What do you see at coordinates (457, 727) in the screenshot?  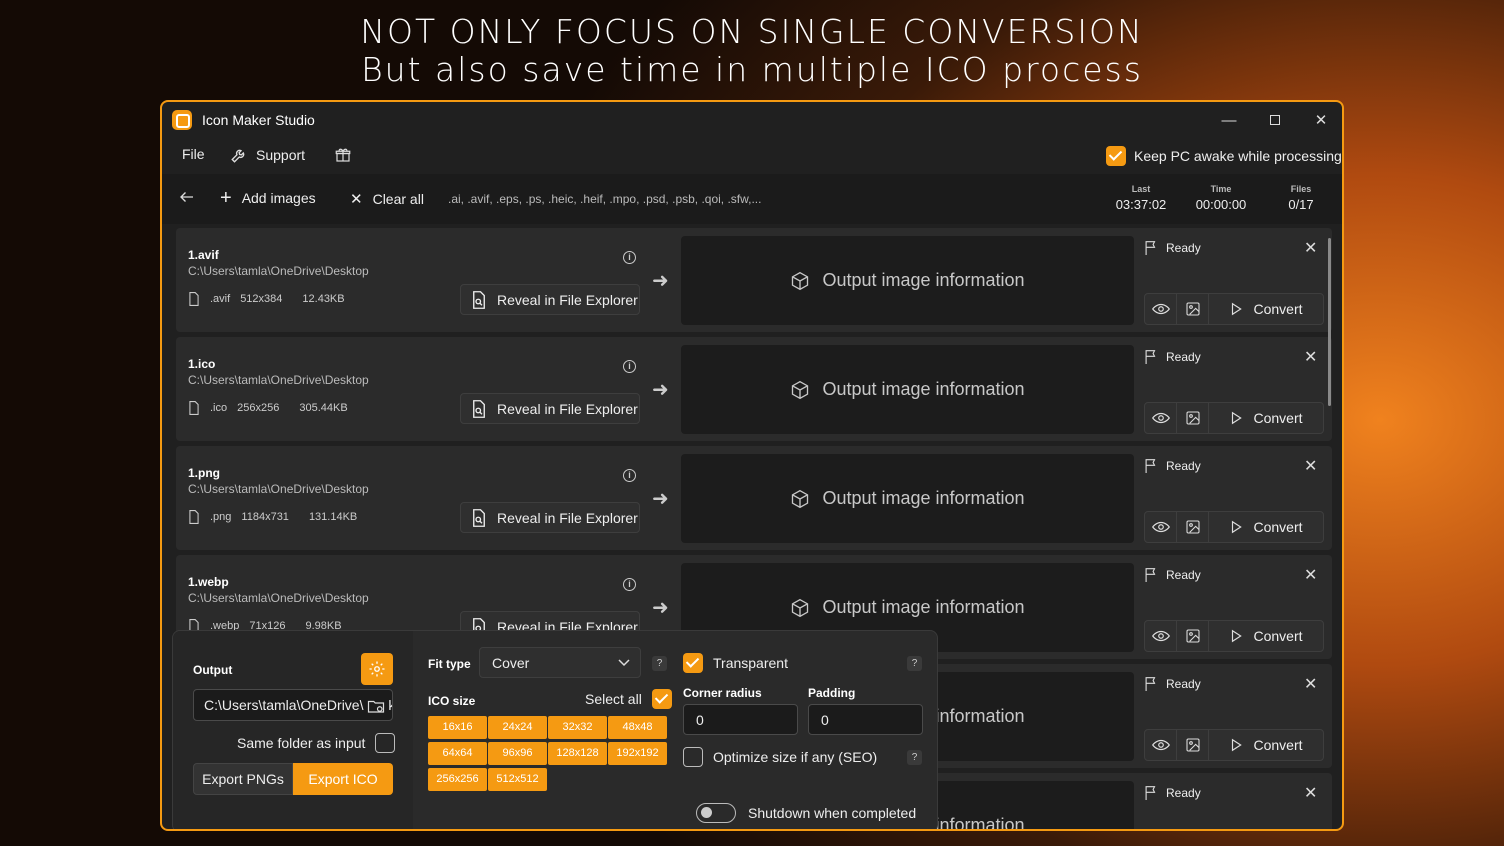 I see `size-chip-16: 16x16` at bounding box center [457, 727].